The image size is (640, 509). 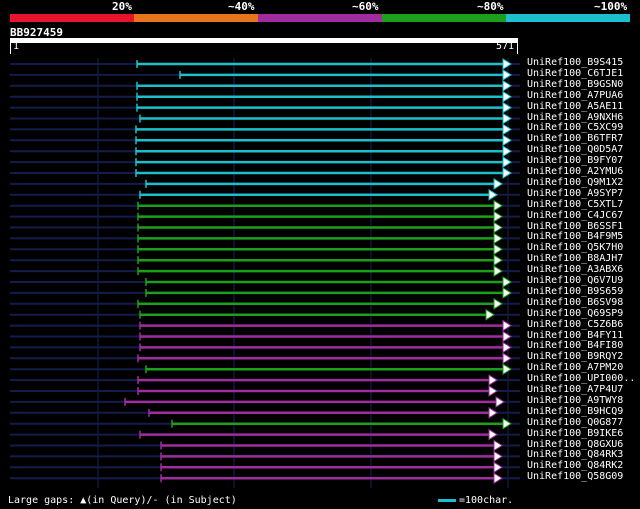 I want to click on hit-label: UniRef100_Q9M1X2, so click(x=575, y=182).